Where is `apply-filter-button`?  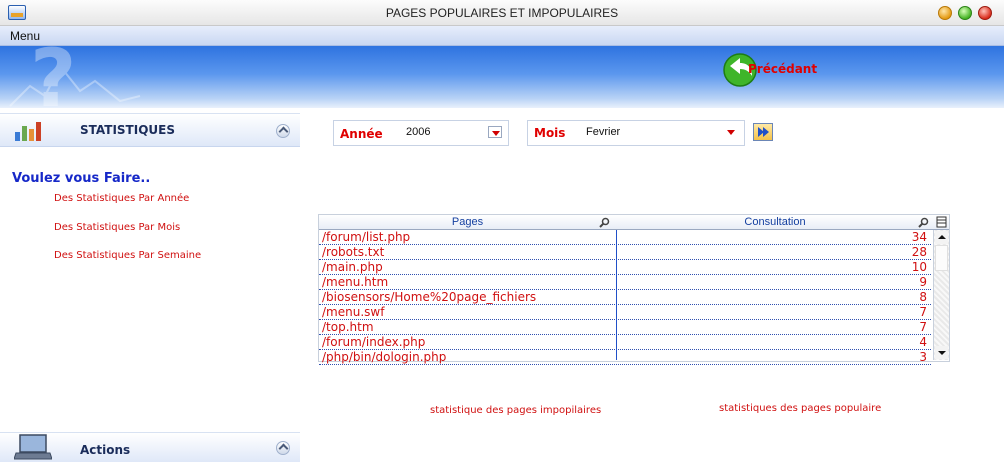
apply-filter-button is located at coordinates (763, 132).